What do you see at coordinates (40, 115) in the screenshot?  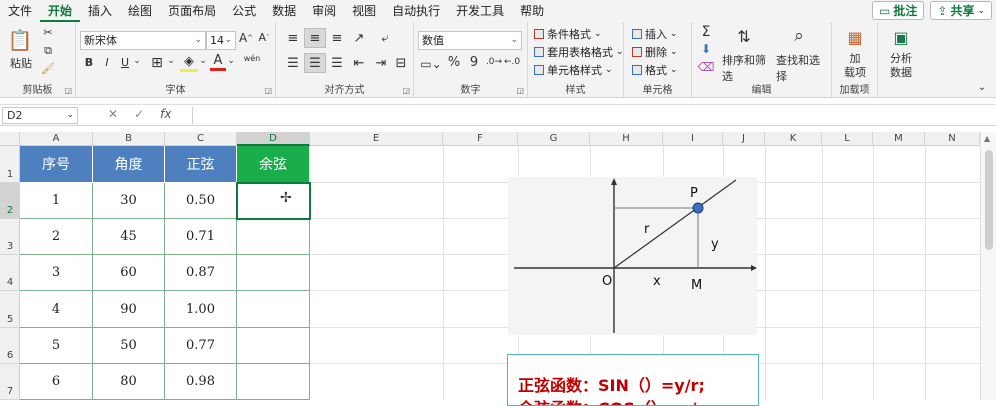 I see `name-box: D2 ⌄` at bounding box center [40, 115].